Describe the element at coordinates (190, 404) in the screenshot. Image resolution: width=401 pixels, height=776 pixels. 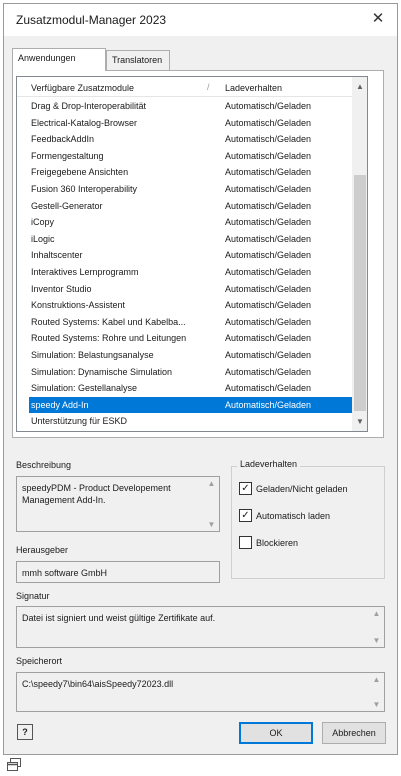
I see `list-item: speedy Add-In Automatisch/Geladen` at that location.